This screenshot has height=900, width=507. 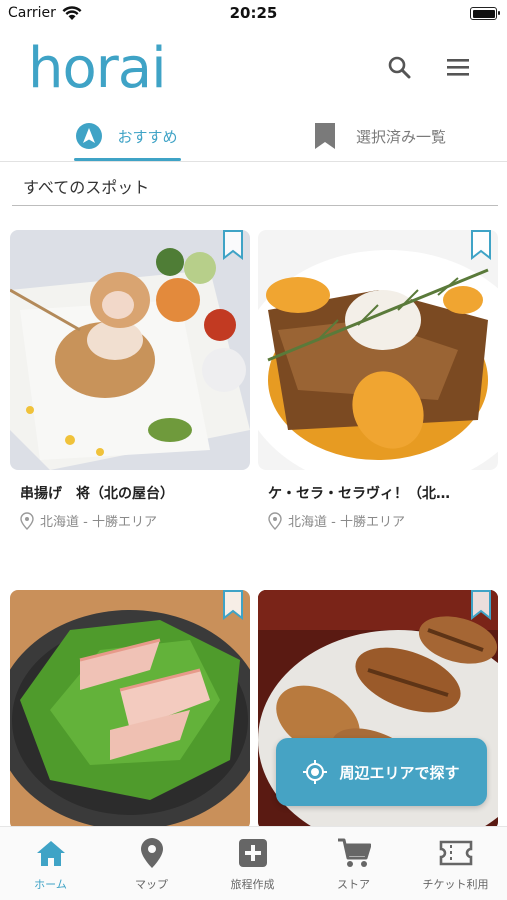 What do you see at coordinates (455, 884) in the screenshot?
I see `nav-ticket-label: チケット利用` at bounding box center [455, 884].